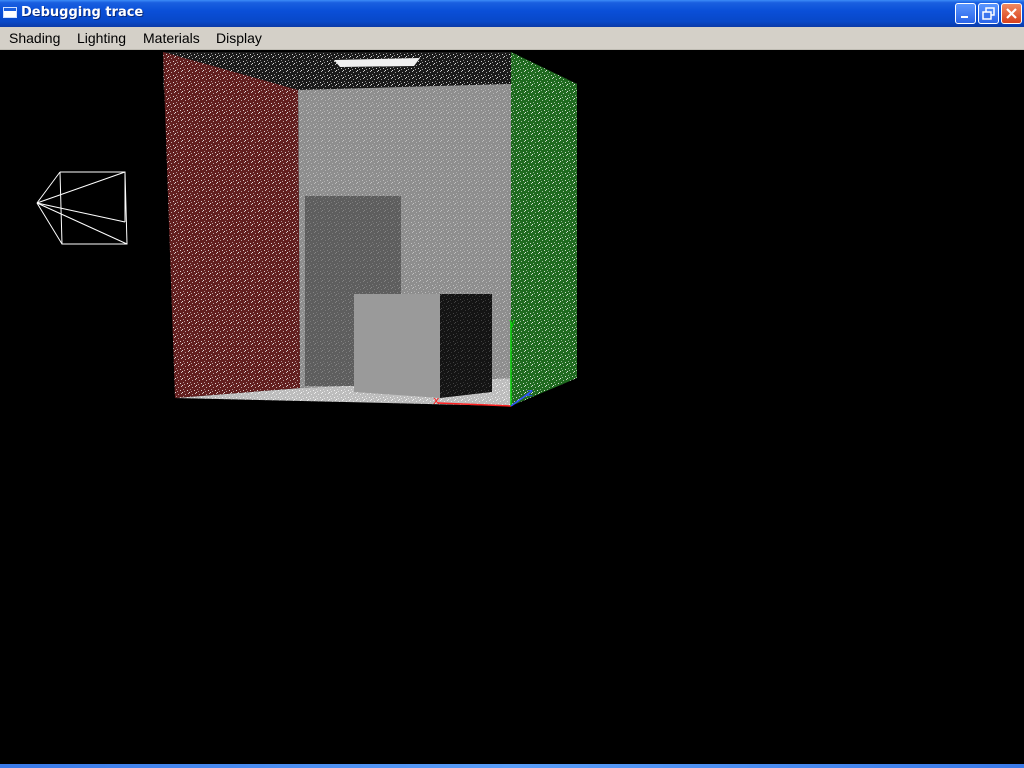 The height and width of the screenshot is (768, 1024). Describe the element at coordinates (1011, 17) in the screenshot. I see `close-icon` at that location.